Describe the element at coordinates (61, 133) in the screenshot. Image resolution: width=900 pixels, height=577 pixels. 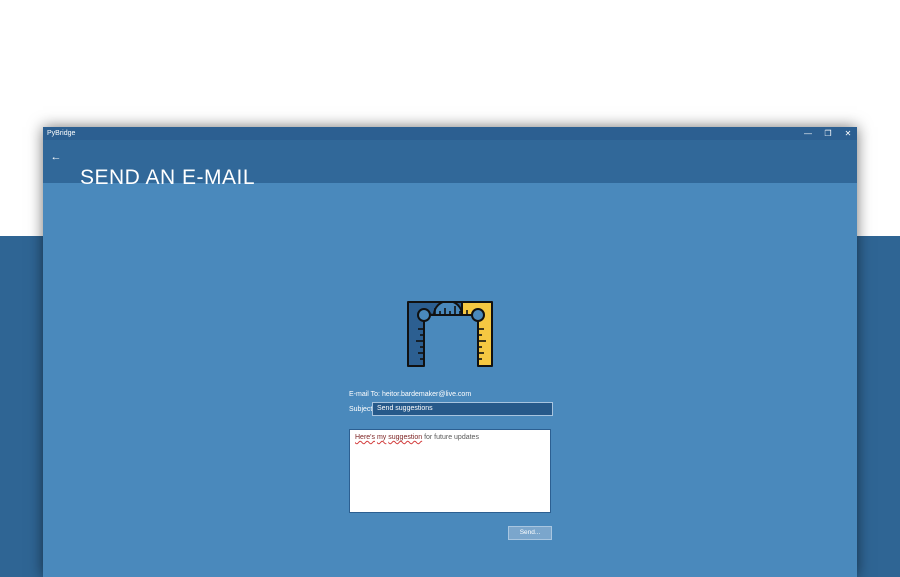
I see `app-name: PyBridge` at that location.